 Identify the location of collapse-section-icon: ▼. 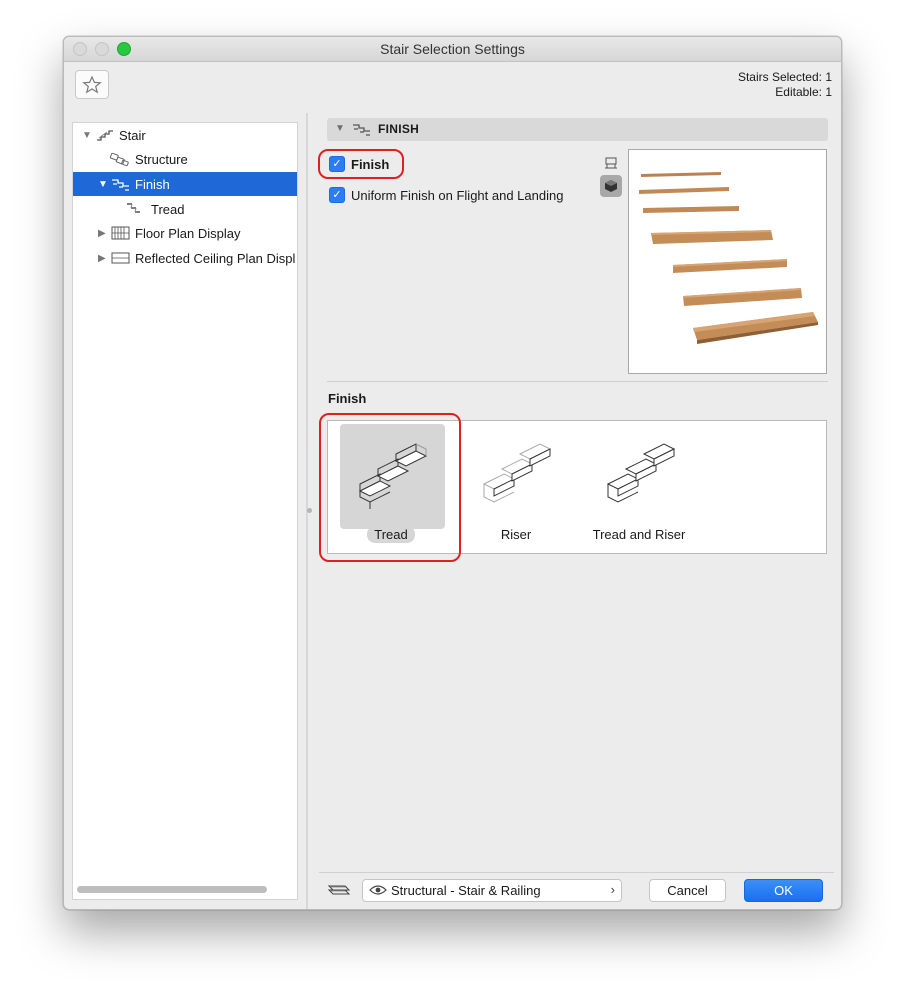
(340, 128).